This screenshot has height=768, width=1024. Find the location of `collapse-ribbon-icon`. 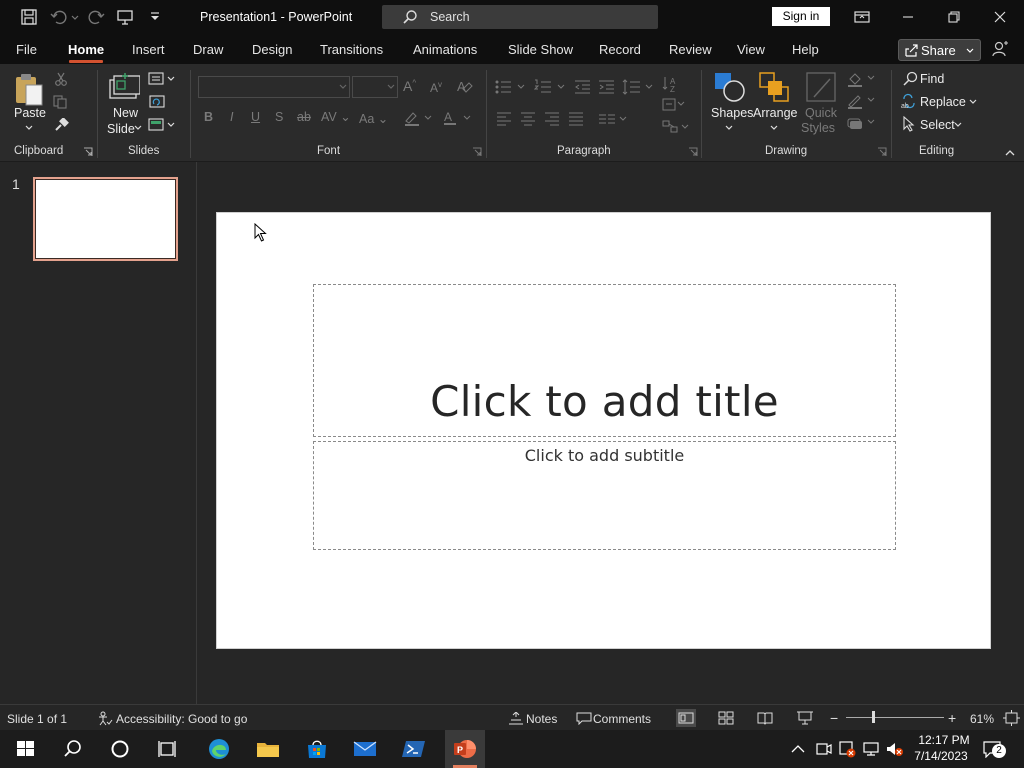

collapse-ribbon-icon is located at coordinates (1010, 153).